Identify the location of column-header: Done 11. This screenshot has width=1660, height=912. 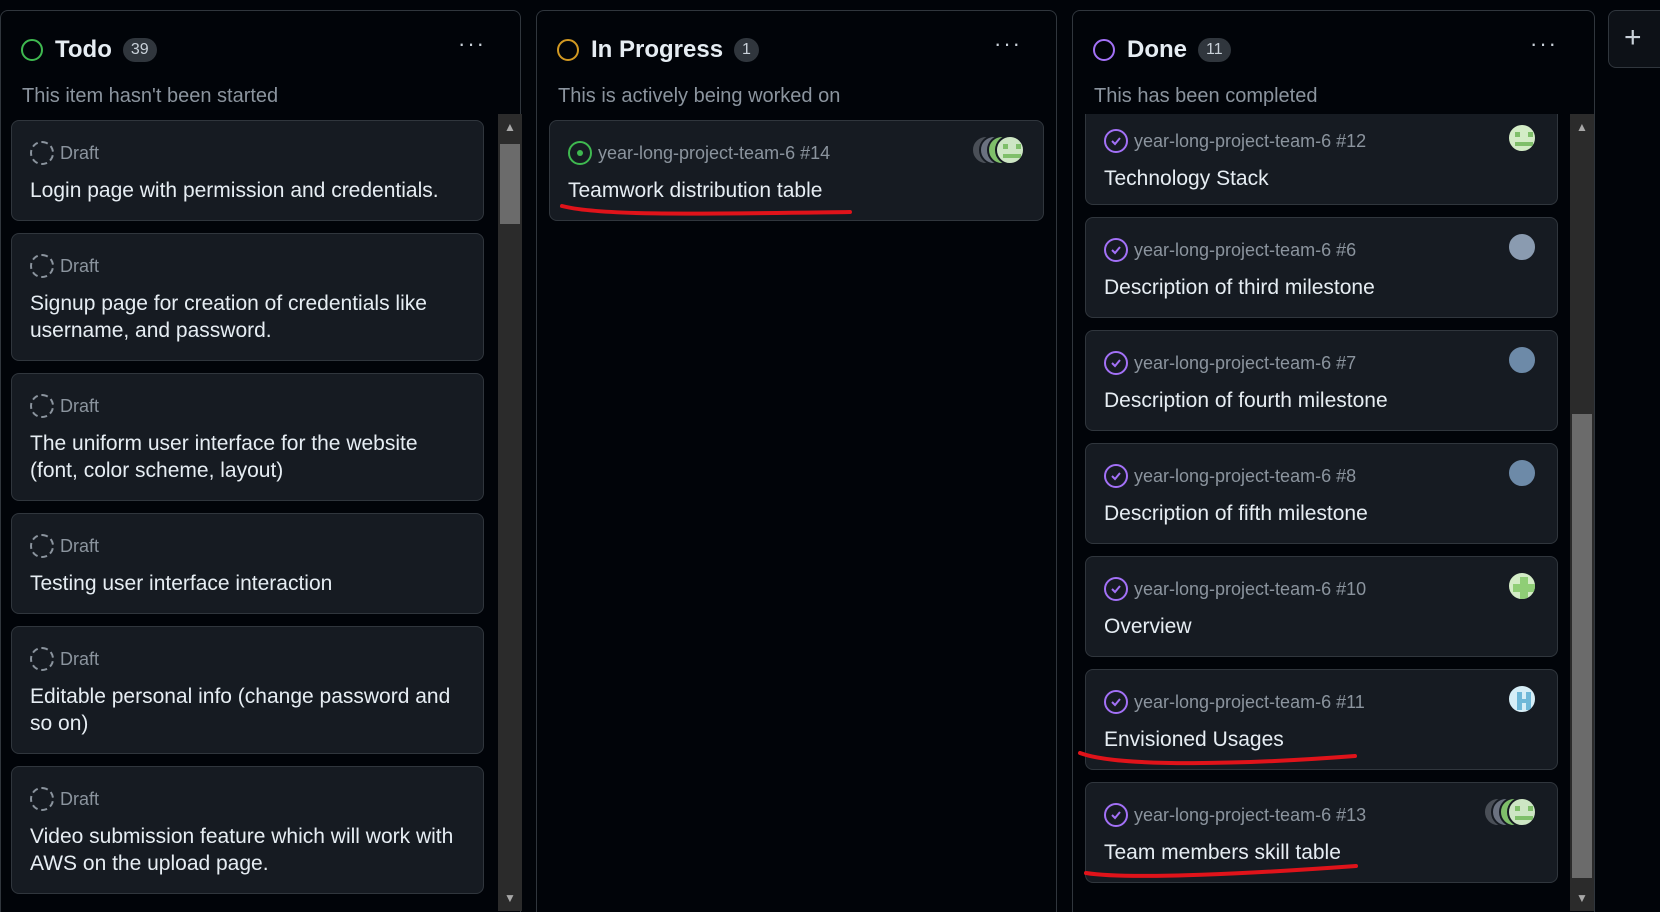
(1162, 50).